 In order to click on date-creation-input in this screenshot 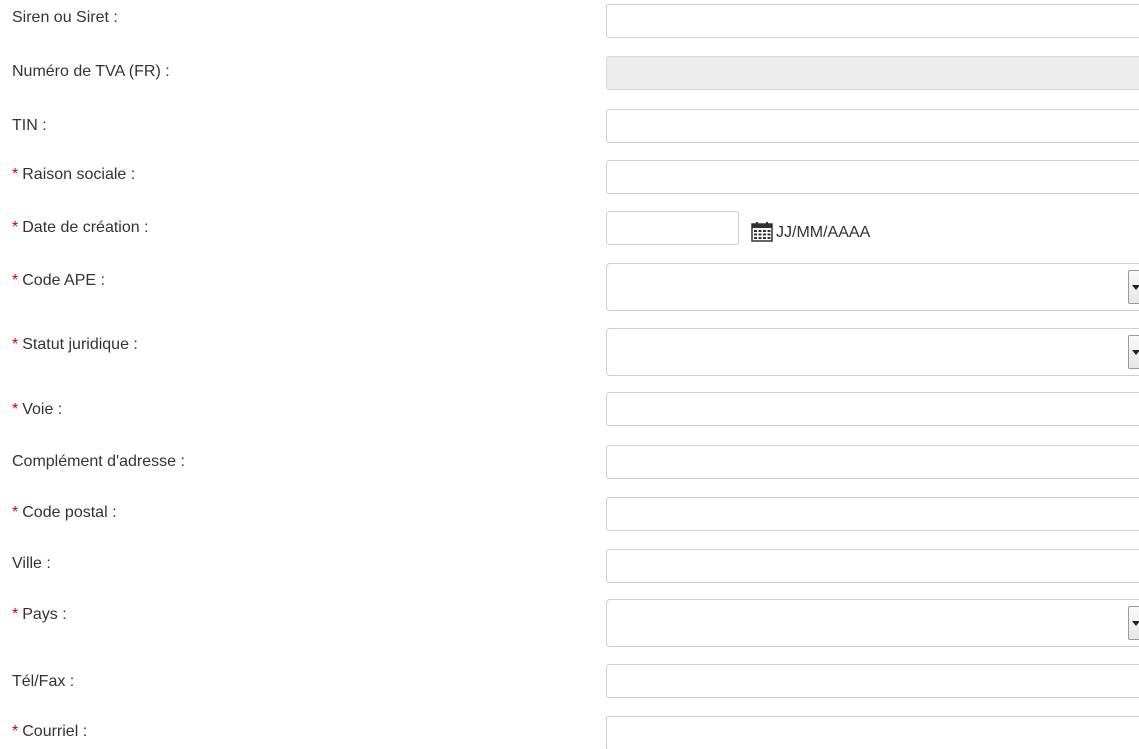, I will do `click(672, 228)`.